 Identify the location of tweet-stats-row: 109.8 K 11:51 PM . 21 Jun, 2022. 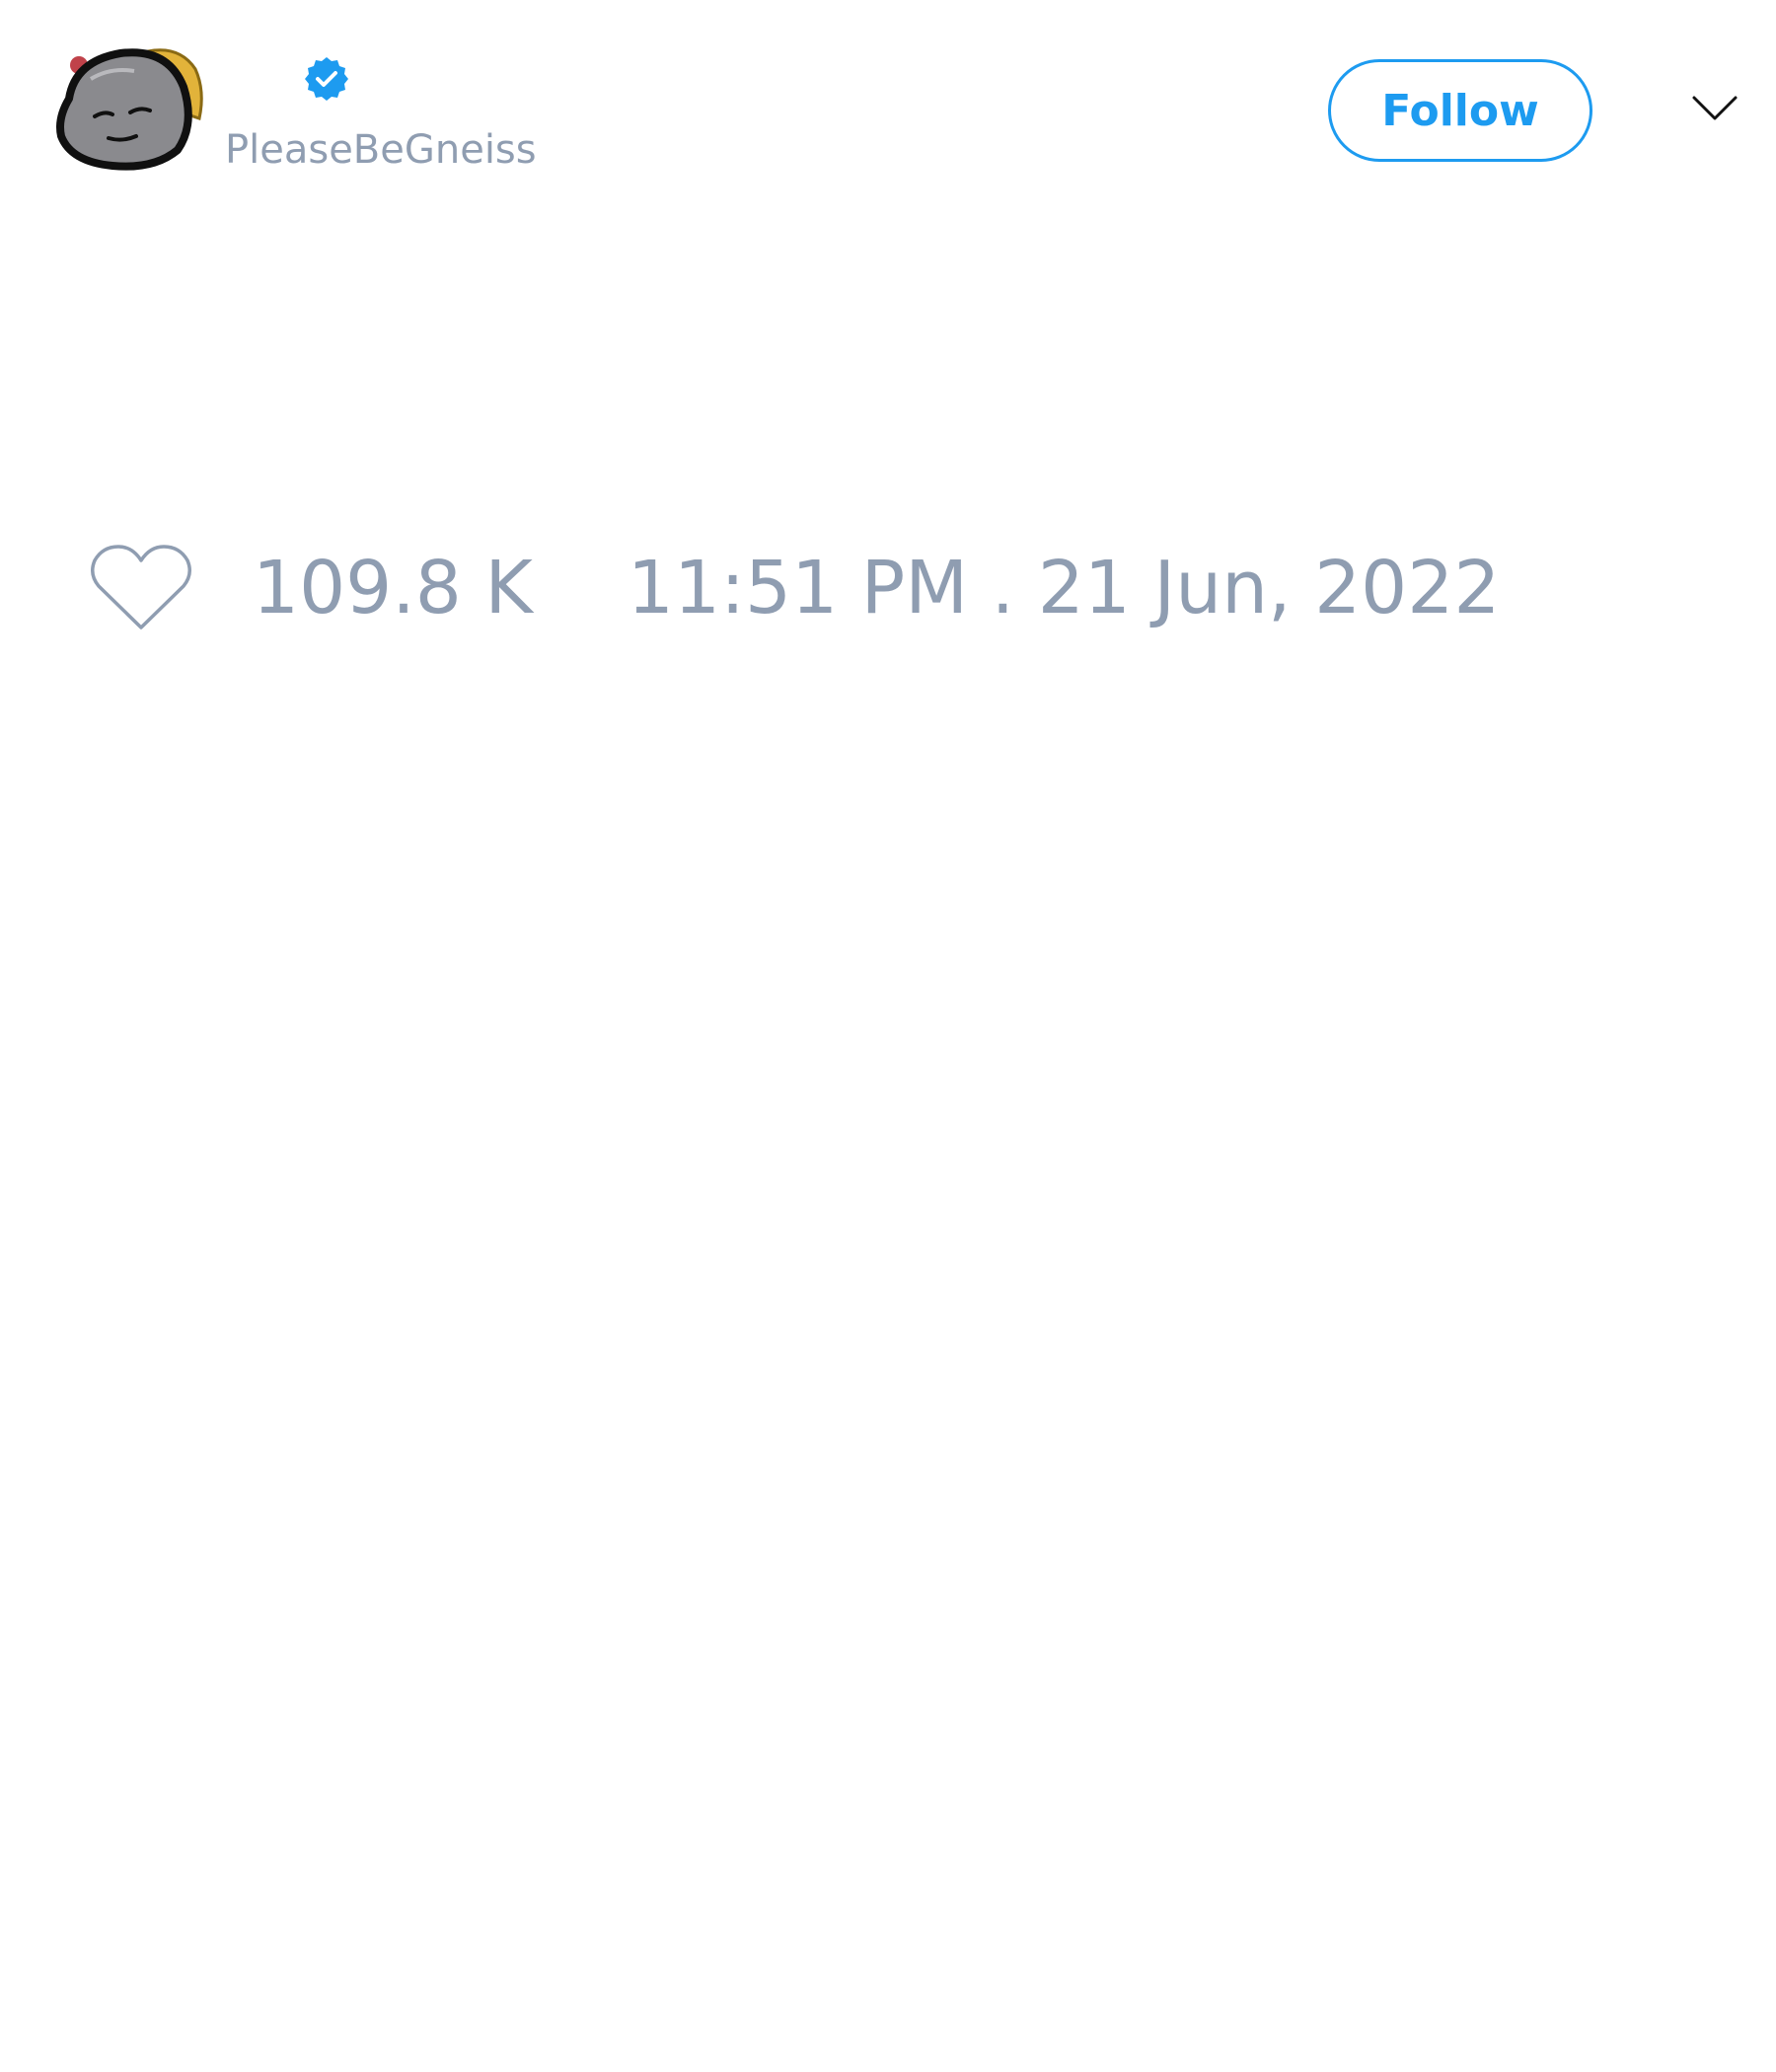
(795, 588).